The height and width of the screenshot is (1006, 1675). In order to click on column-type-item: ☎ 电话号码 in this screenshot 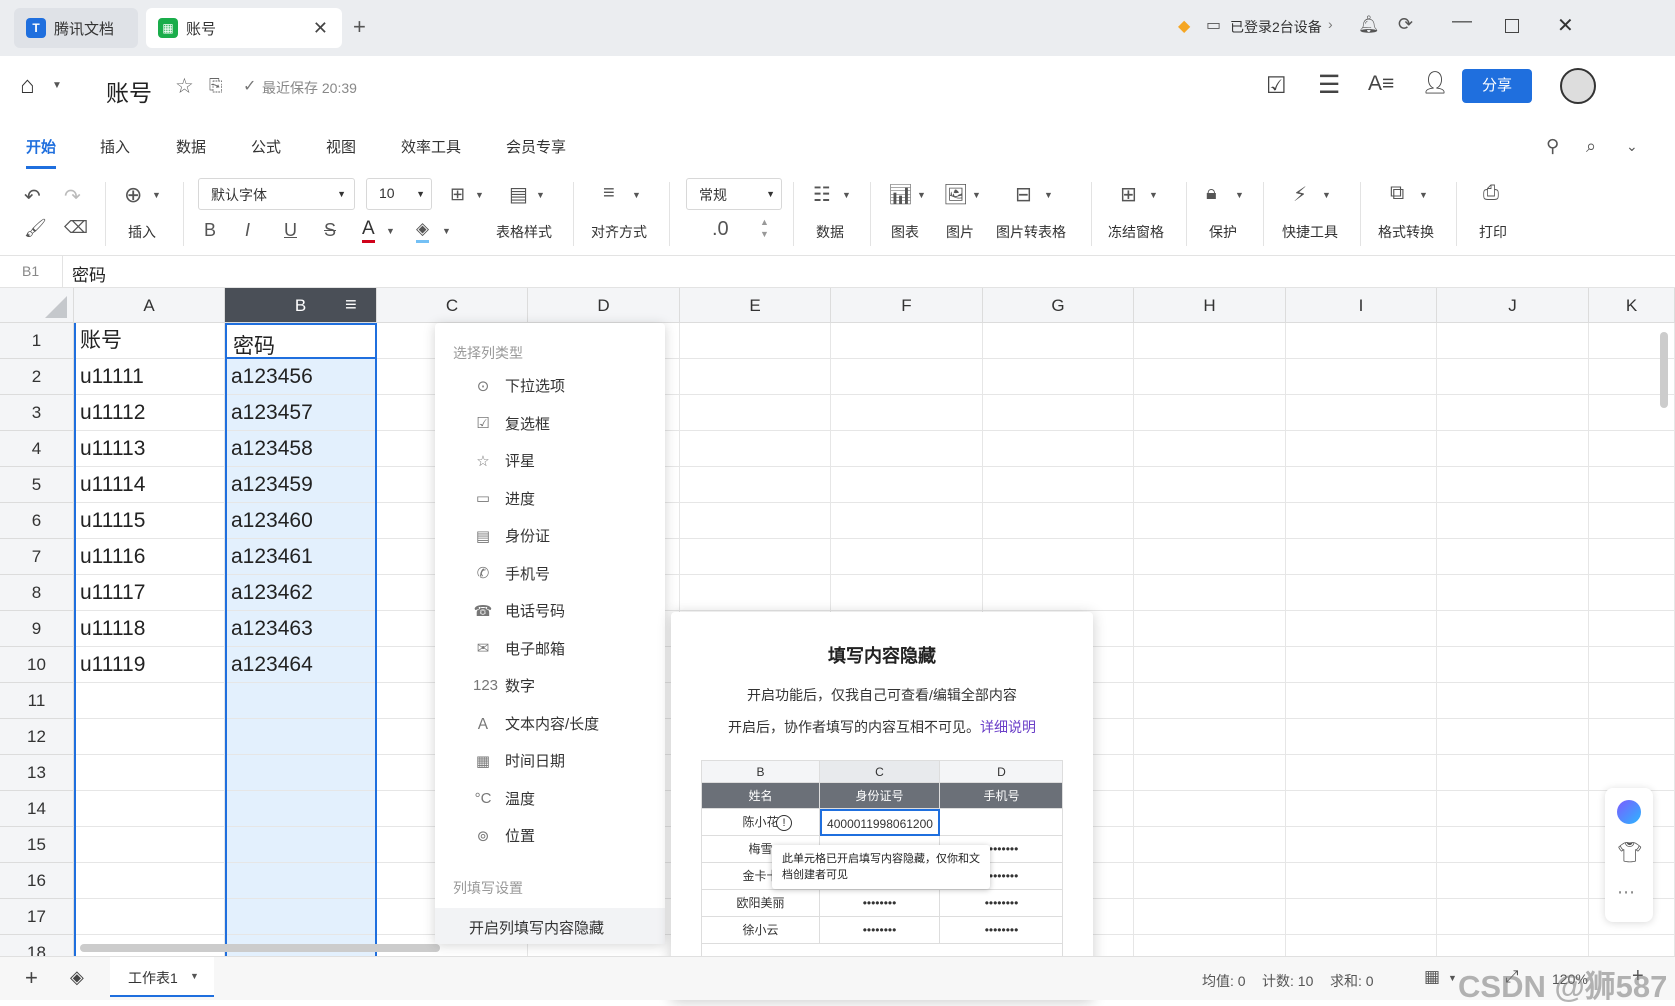, I will do `click(519, 610)`.